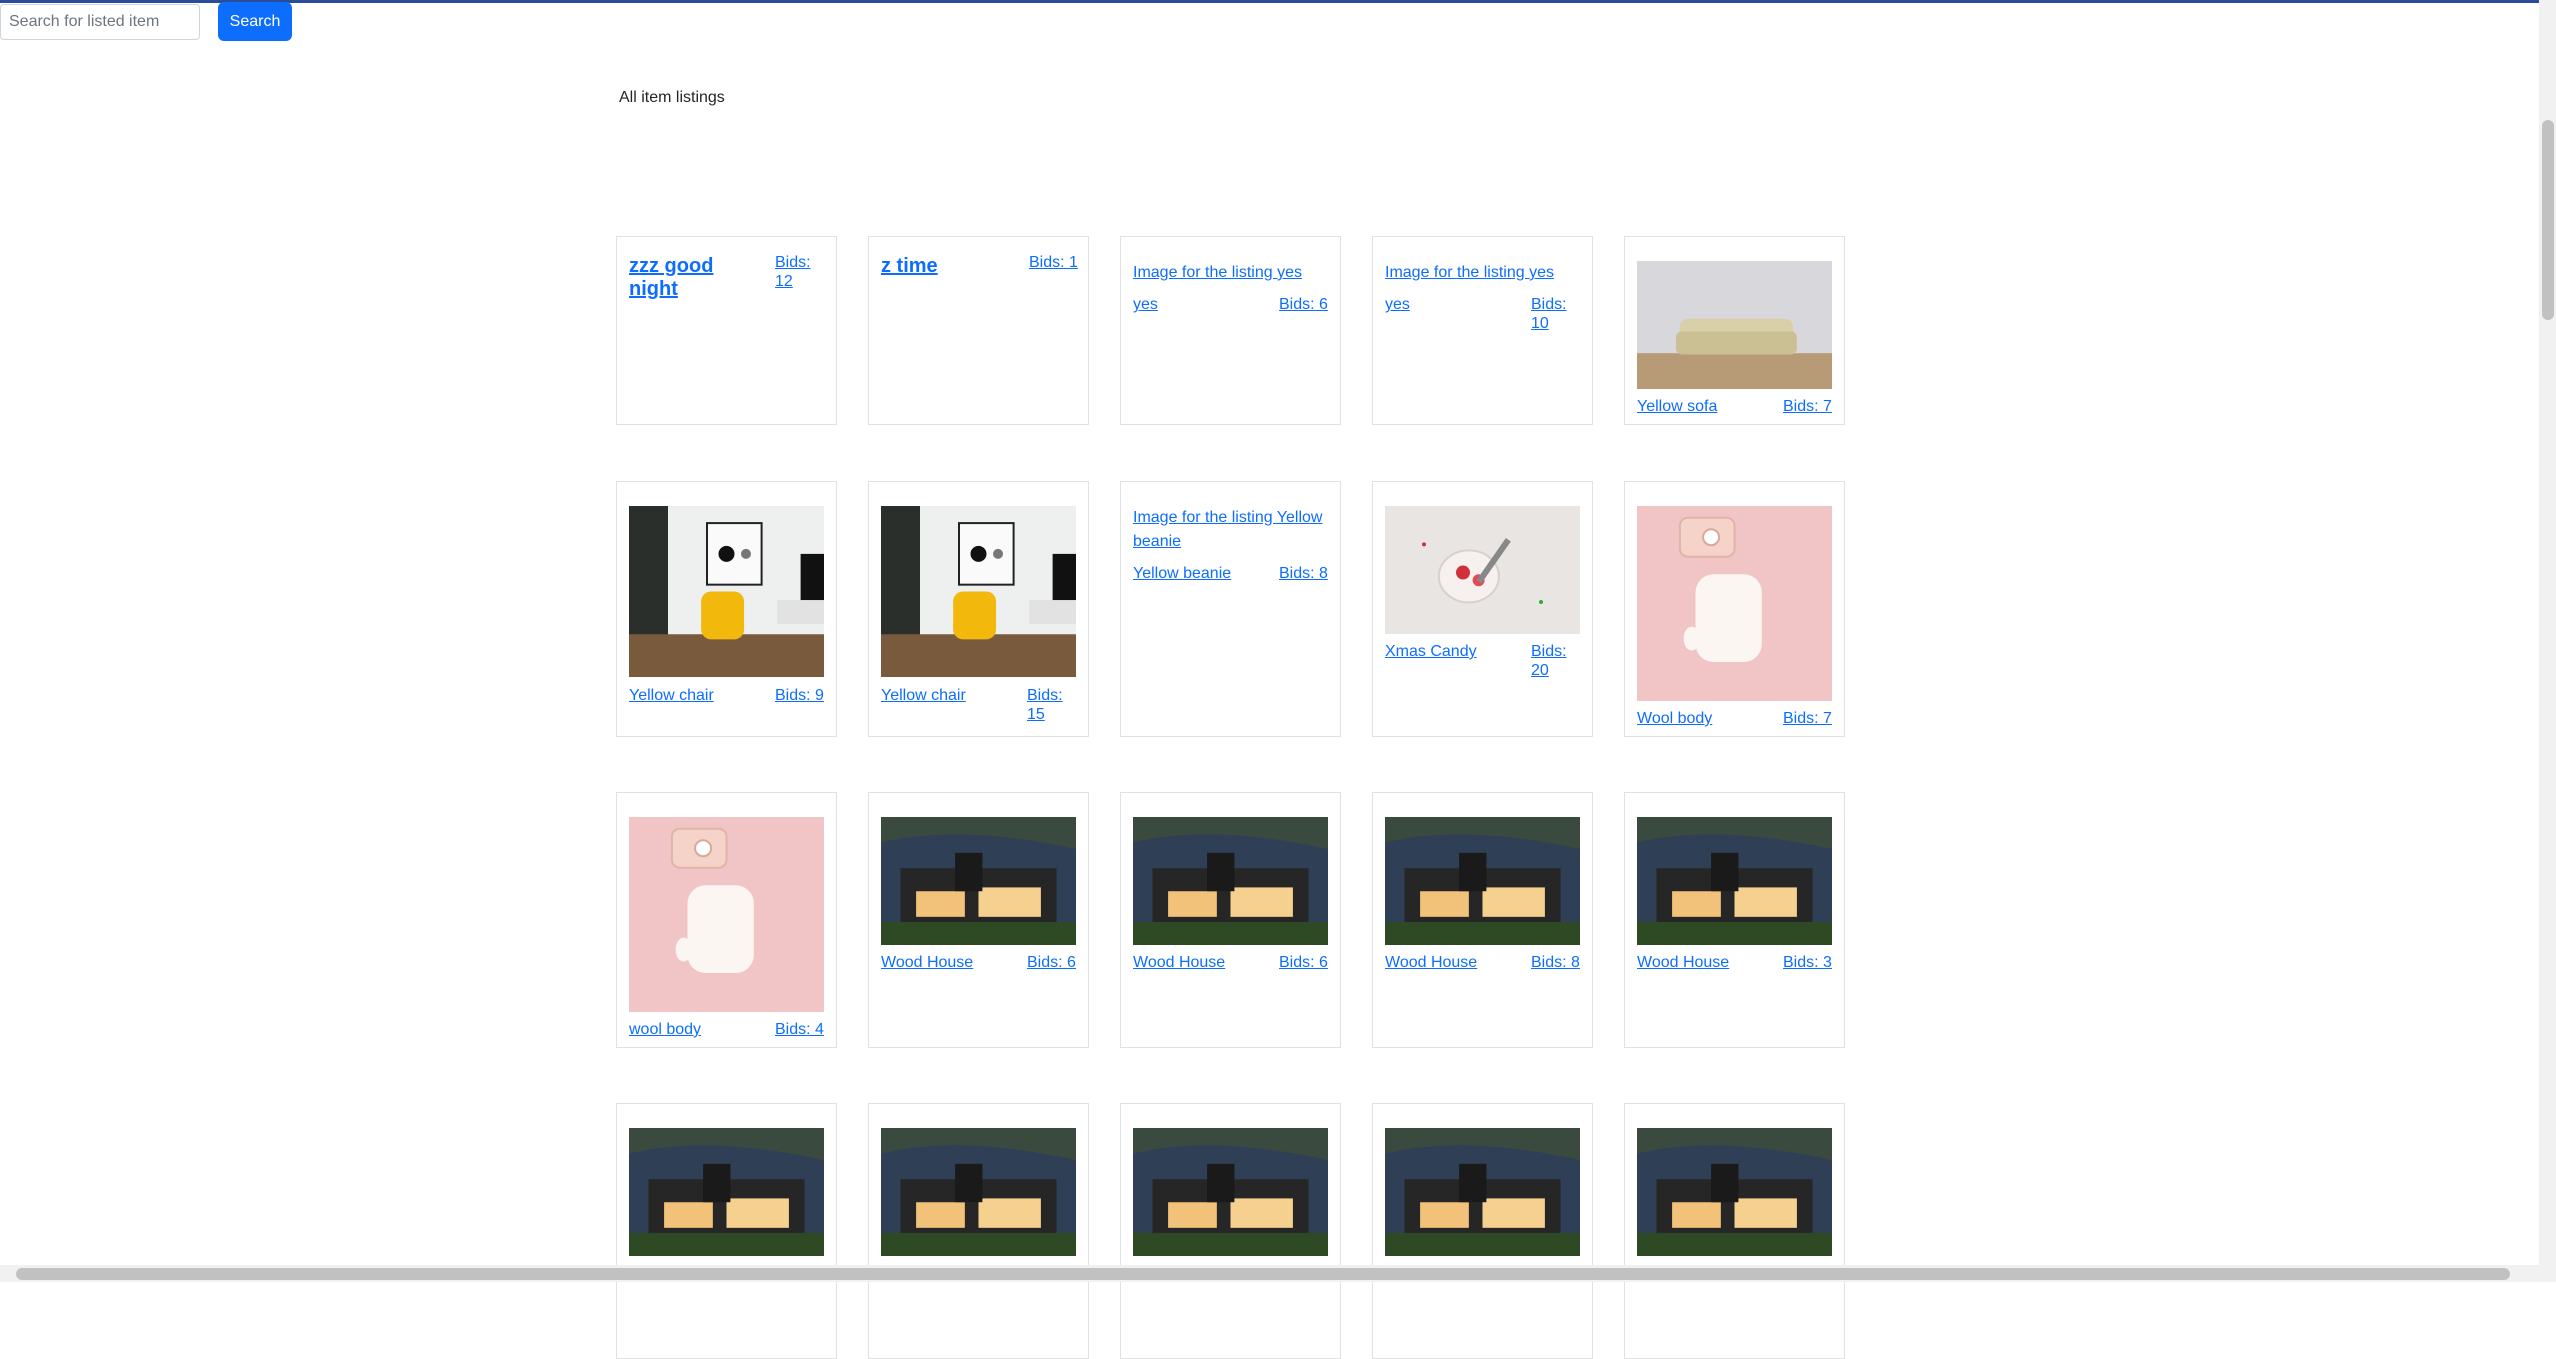 This screenshot has height=1359, width=2556. I want to click on listing-bids-link: Bids: 9, so click(802, 695).